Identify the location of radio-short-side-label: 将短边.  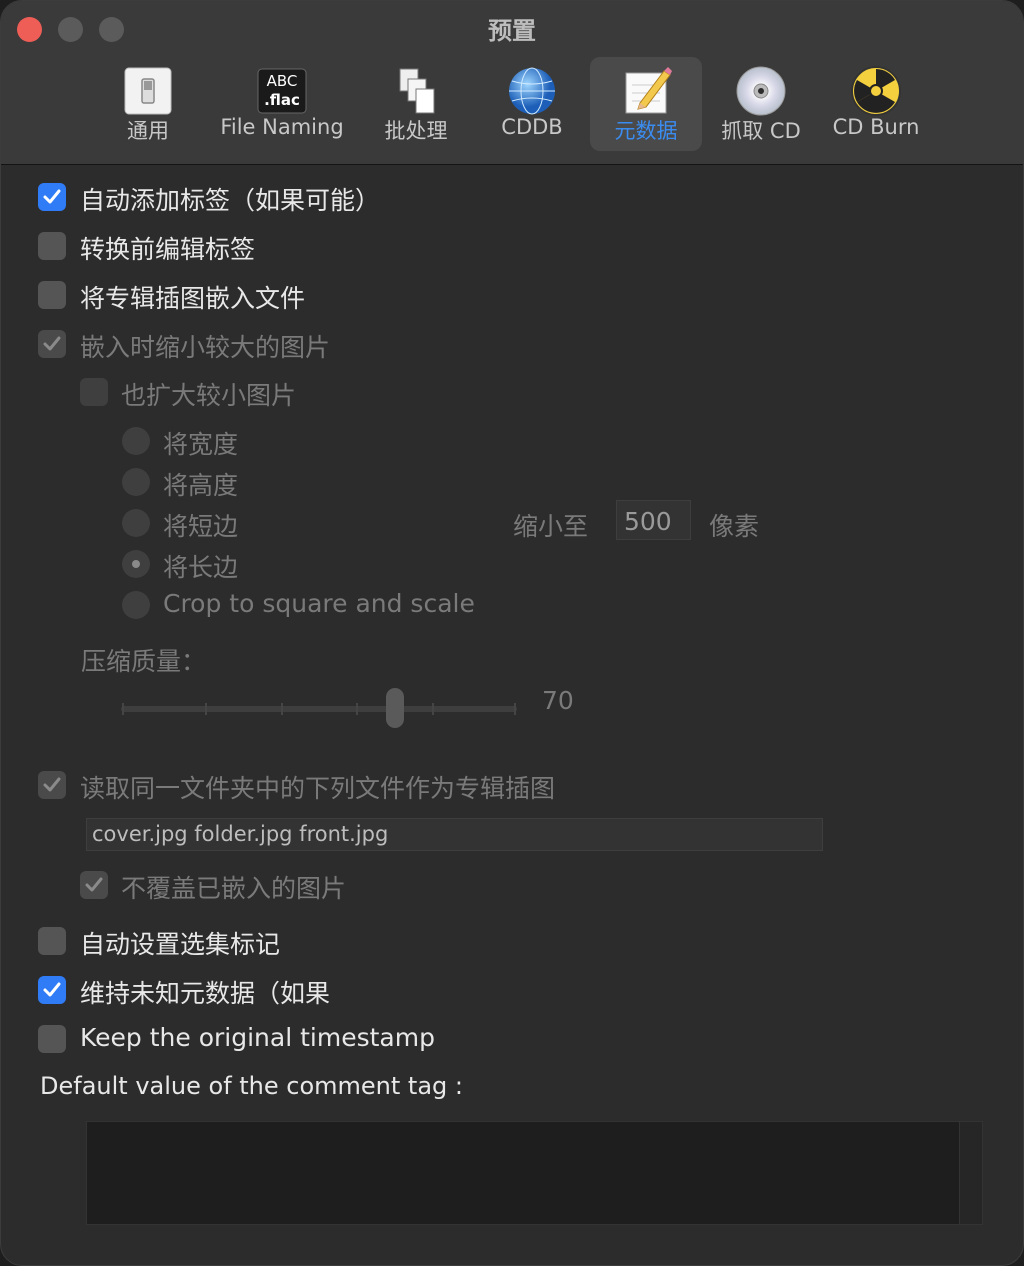
(201, 526).